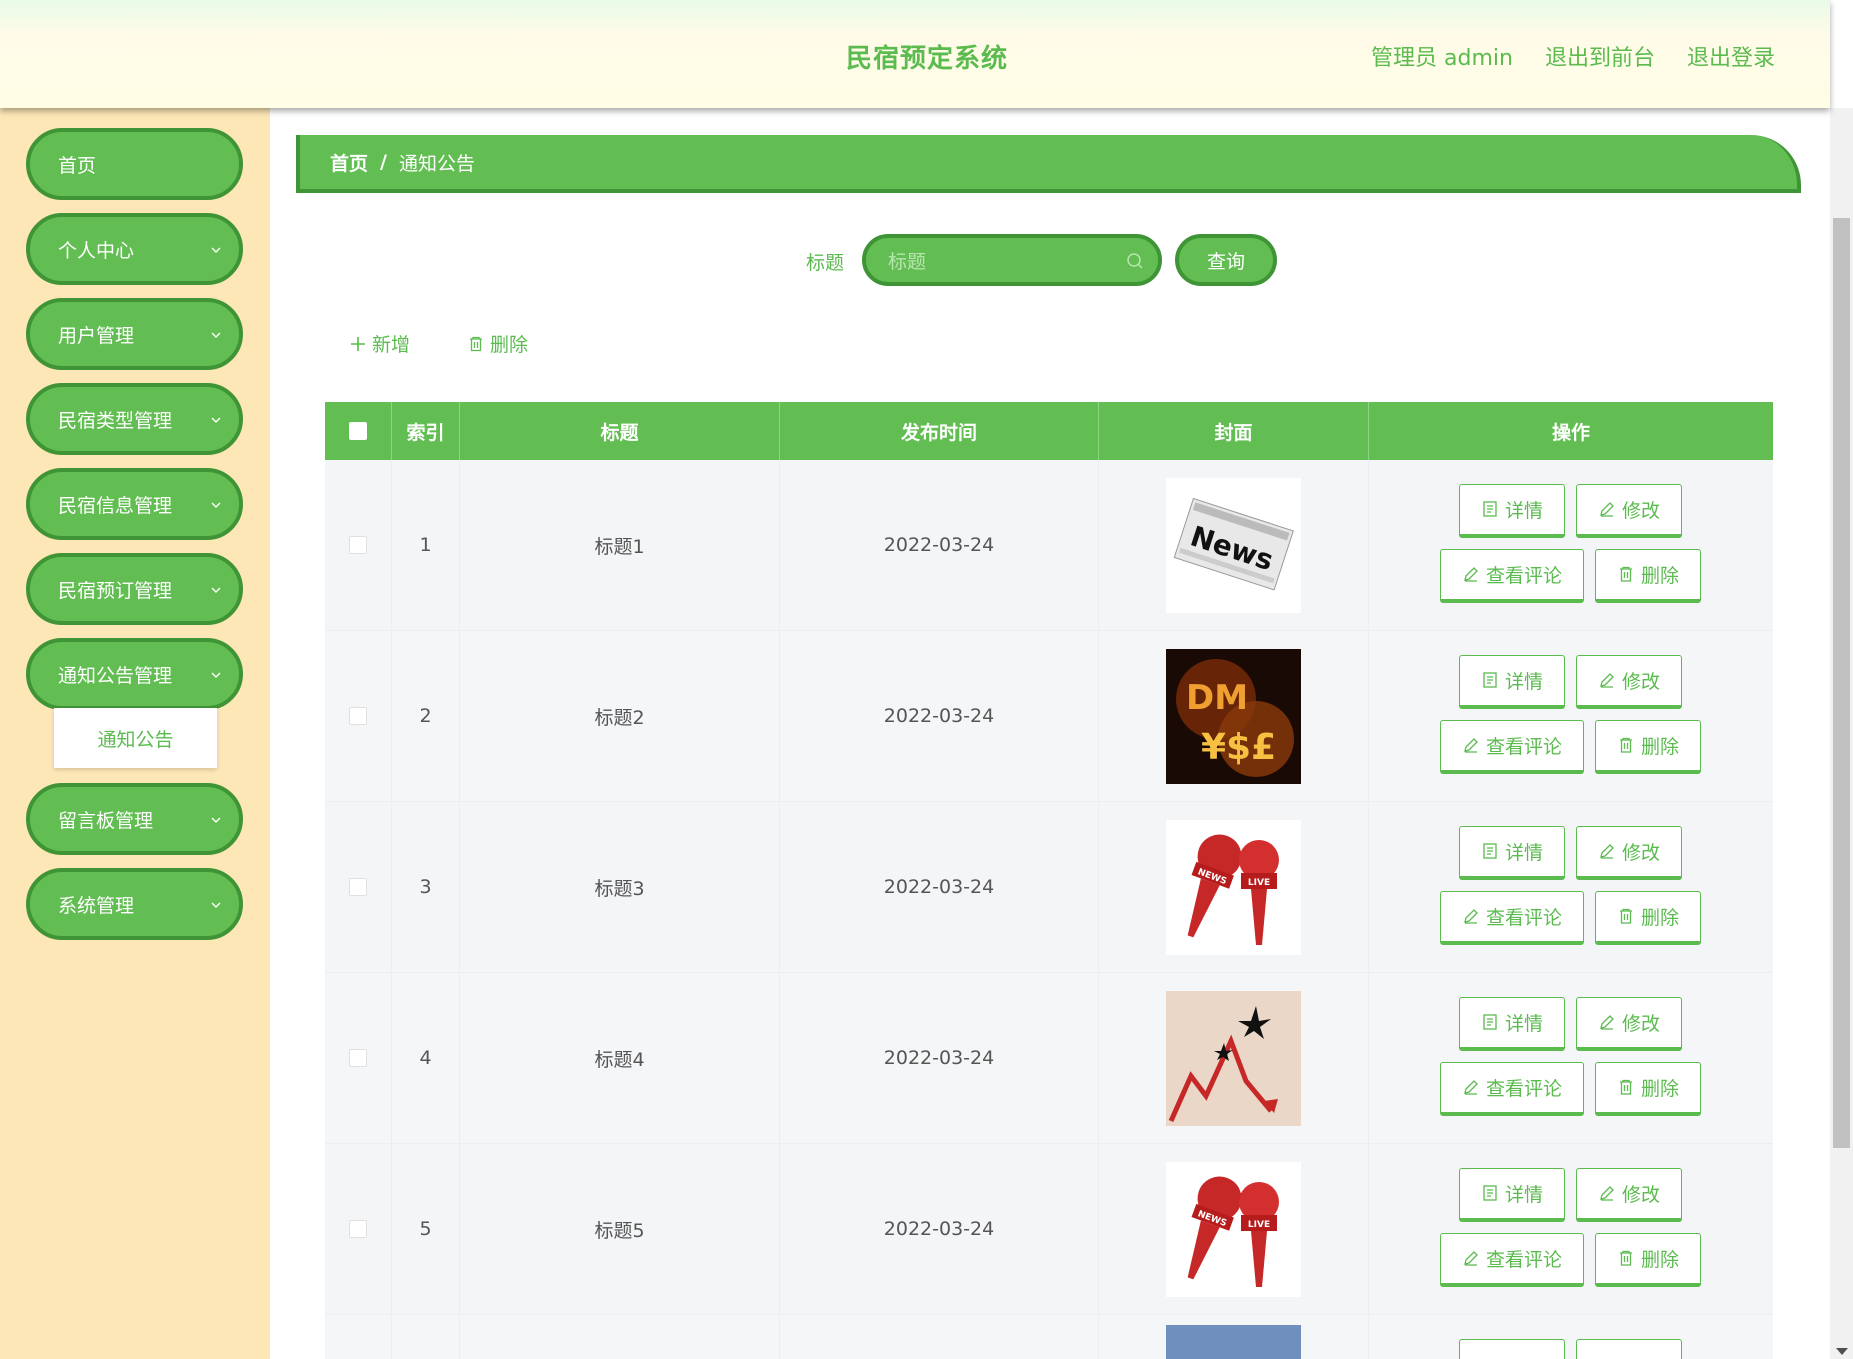 The width and height of the screenshot is (1853, 1359). Describe the element at coordinates (1233, 545) in the screenshot. I see `cover-image: News` at that location.